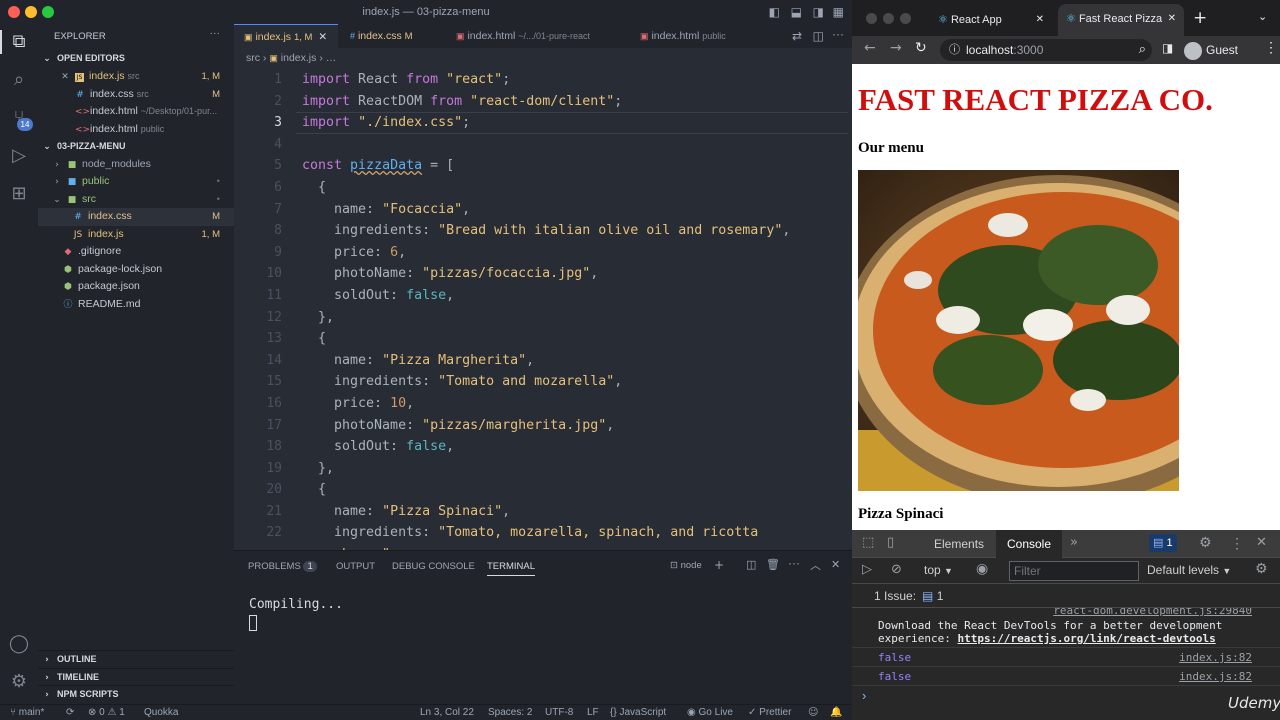 This screenshot has height=720, width=1280. I want to click on split-terminal-icon: ◫, so click(751, 564).